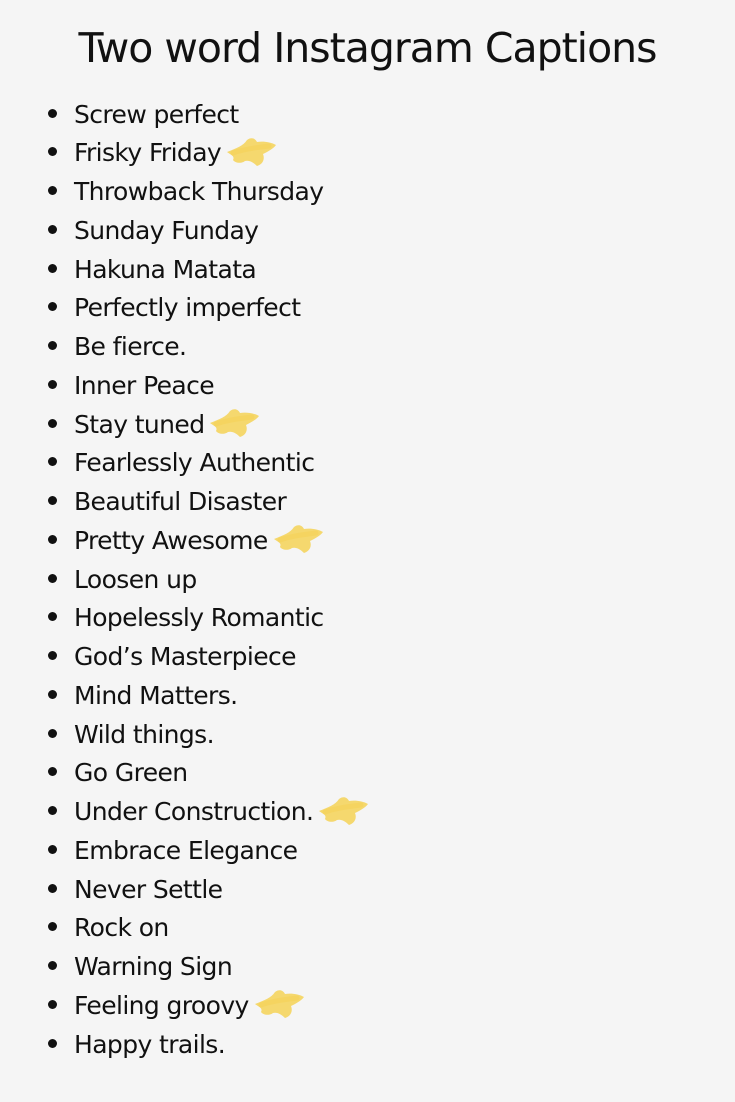 This screenshot has width=735, height=1102. I want to click on list-item: God’s Masterpiece, so click(209, 657).